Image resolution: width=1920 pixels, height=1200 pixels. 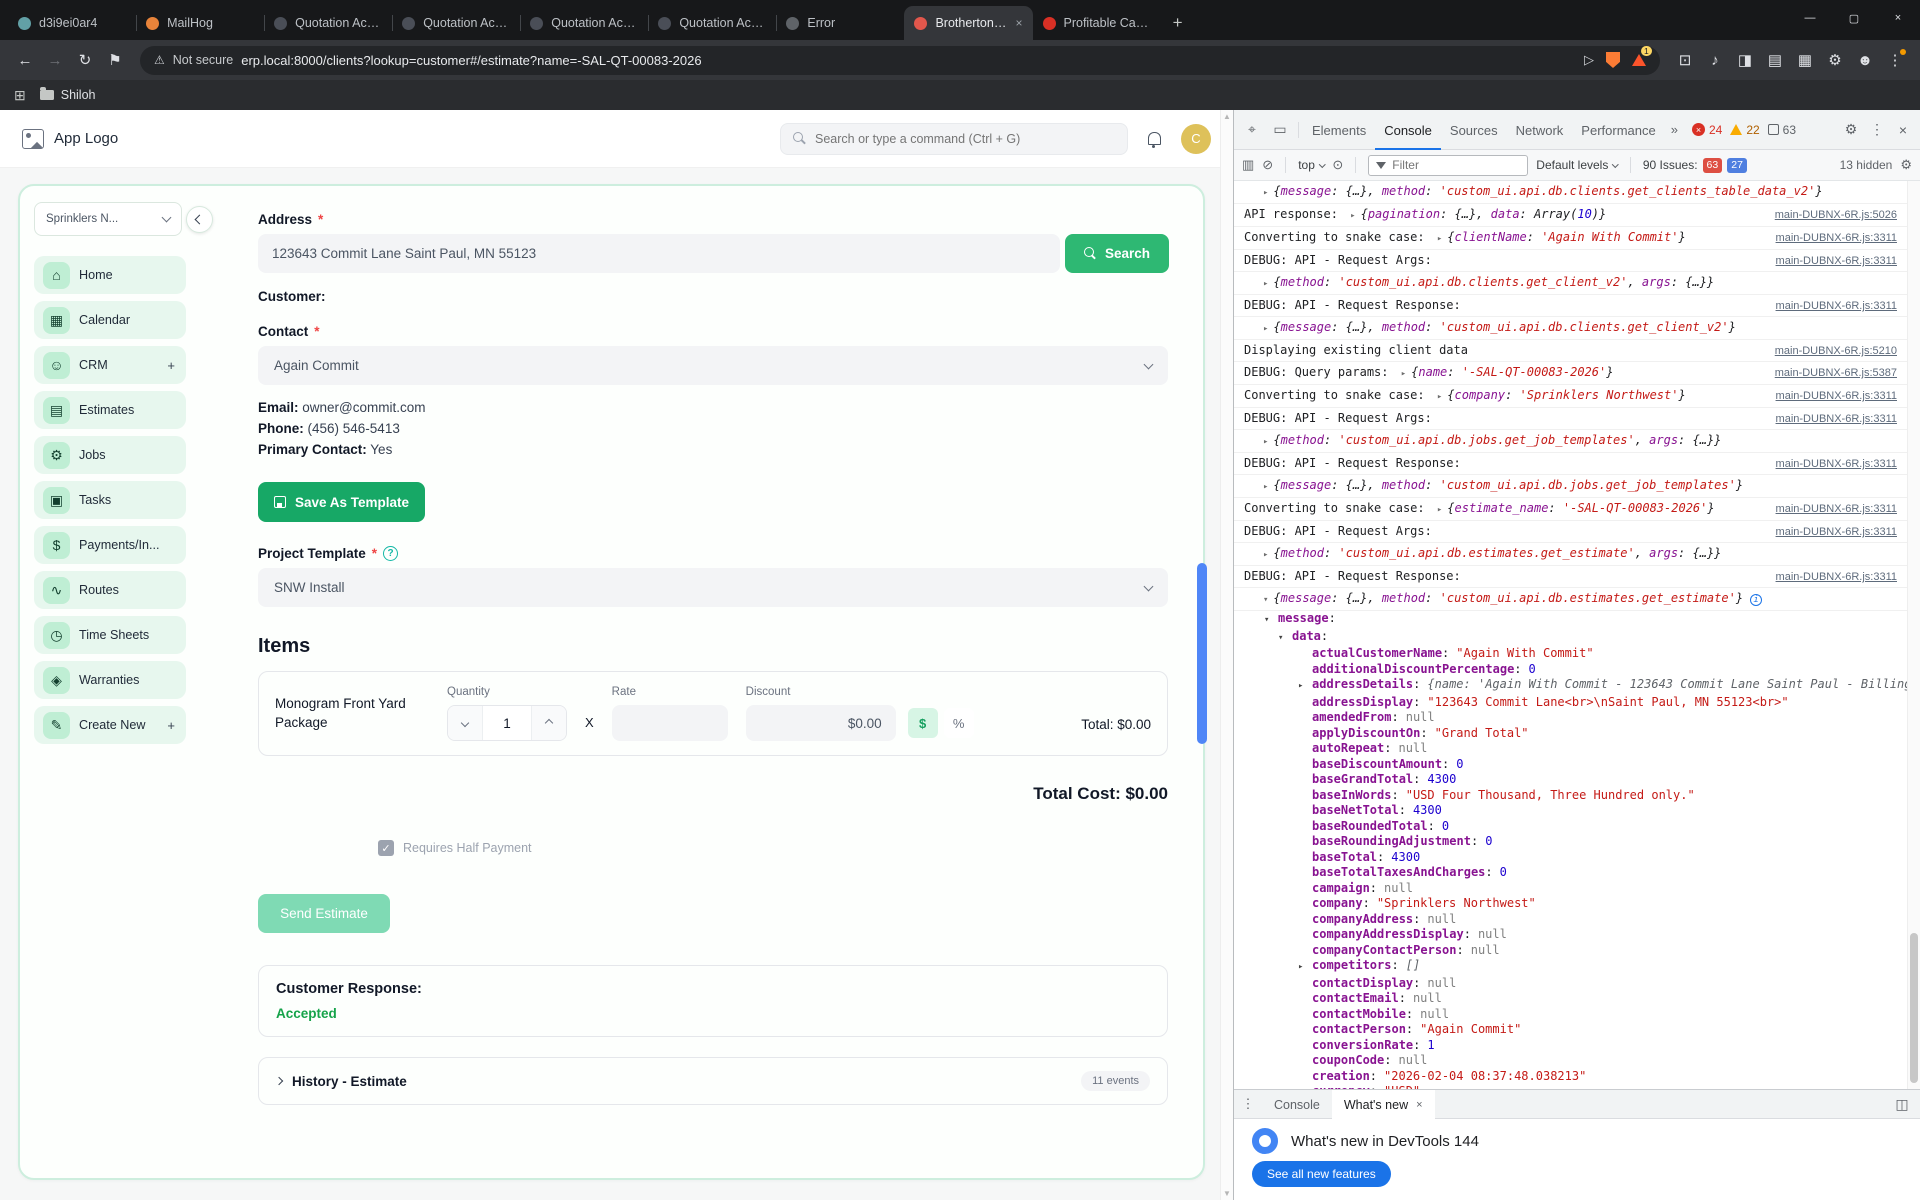 I want to click on console-warnings-badge: 22, so click(x=1745, y=130).